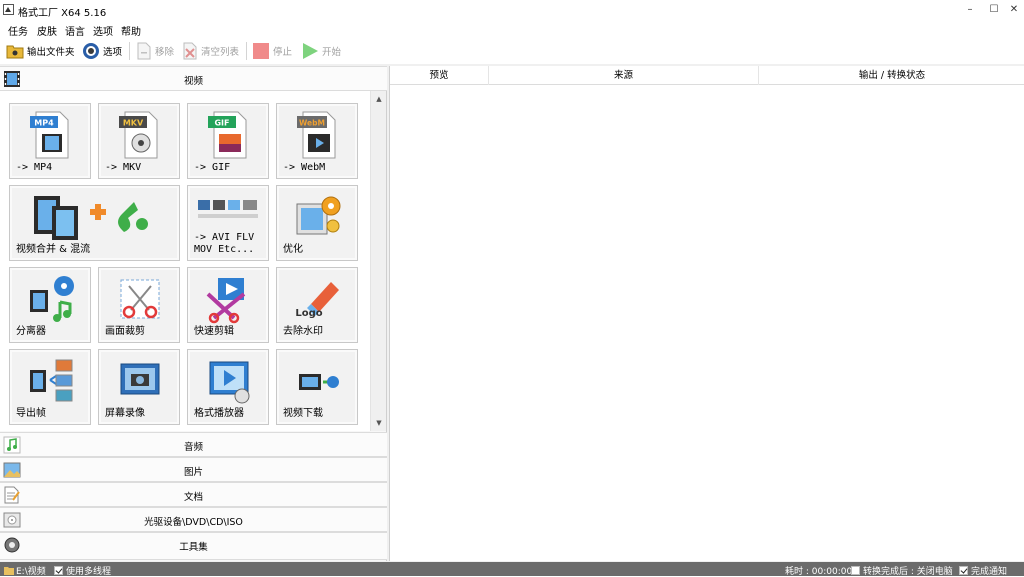 This screenshot has height=577, width=1024. Describe the element at coordinates (139, 141) in the screenshot. I see `tile-to-mkv: MKV -> MKV` at that location.